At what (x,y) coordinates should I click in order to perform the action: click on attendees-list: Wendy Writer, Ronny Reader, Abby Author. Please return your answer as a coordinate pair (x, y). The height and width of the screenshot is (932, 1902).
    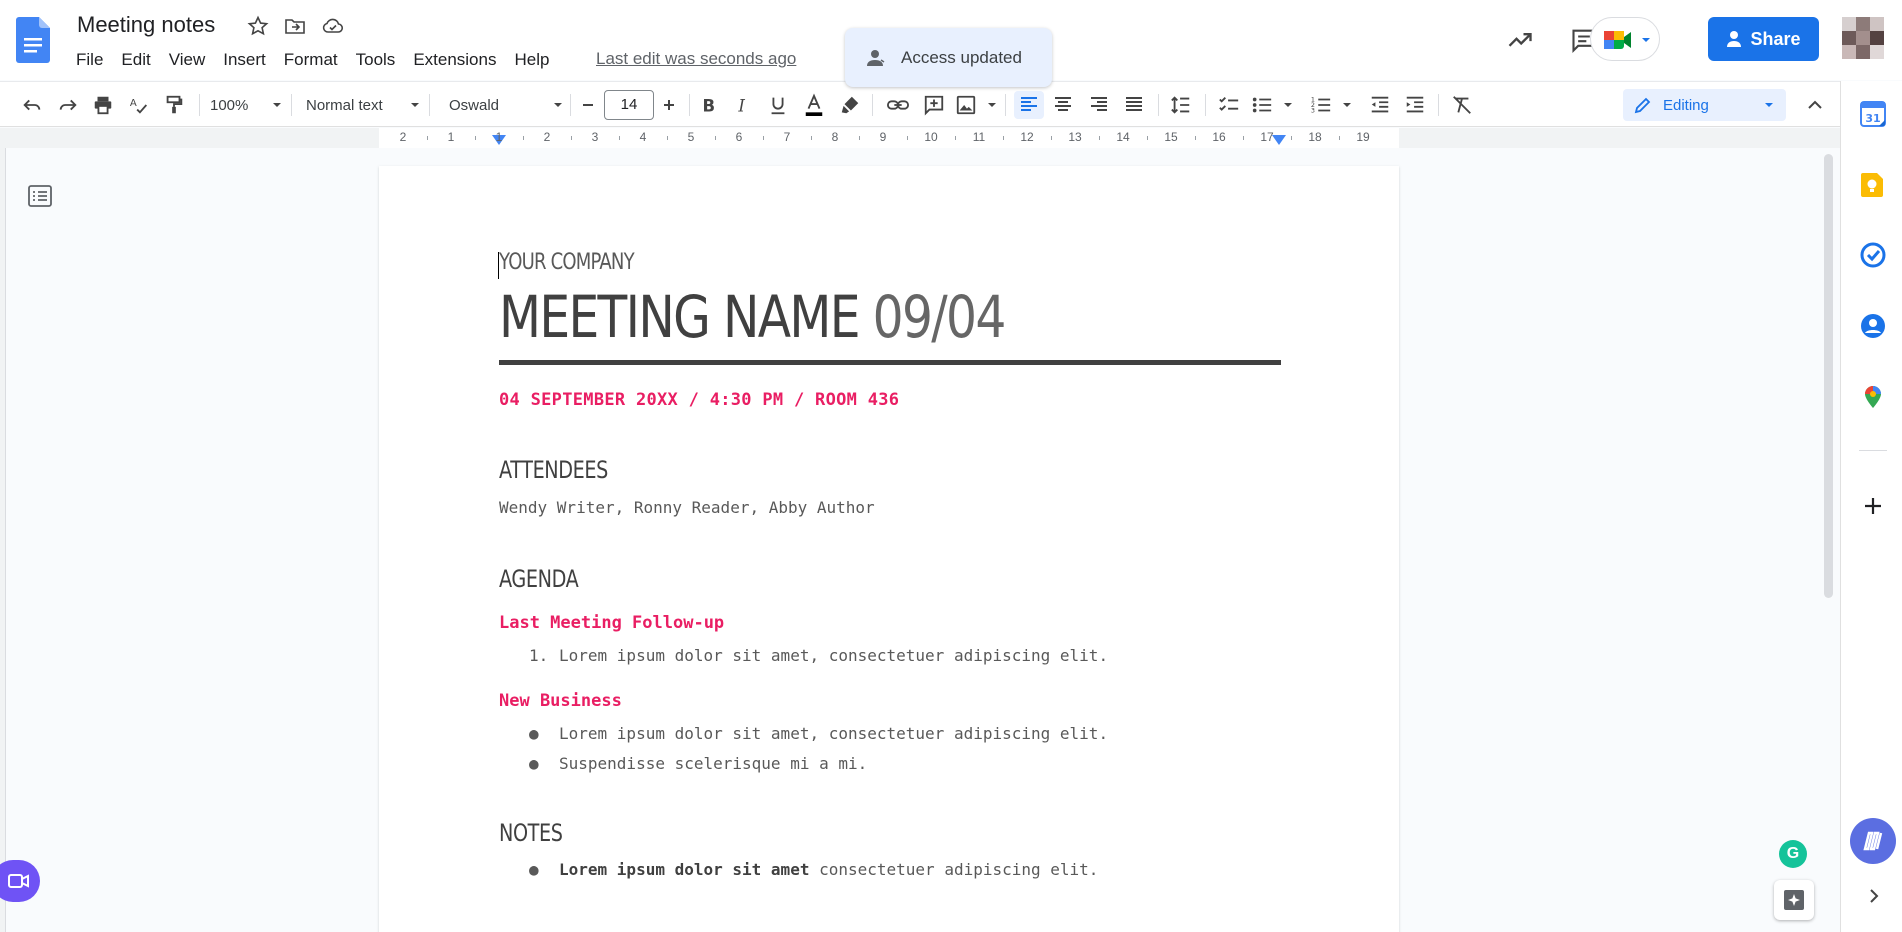
    Looking at the image, I should click on (891, 507).